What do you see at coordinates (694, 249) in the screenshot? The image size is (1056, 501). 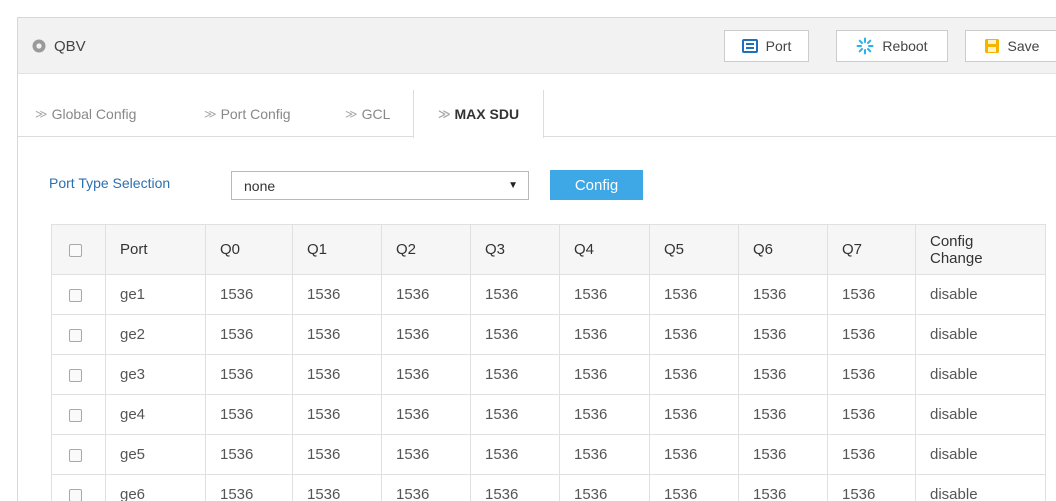 I see `column-header: Q5` at bounding box center [694, 249].